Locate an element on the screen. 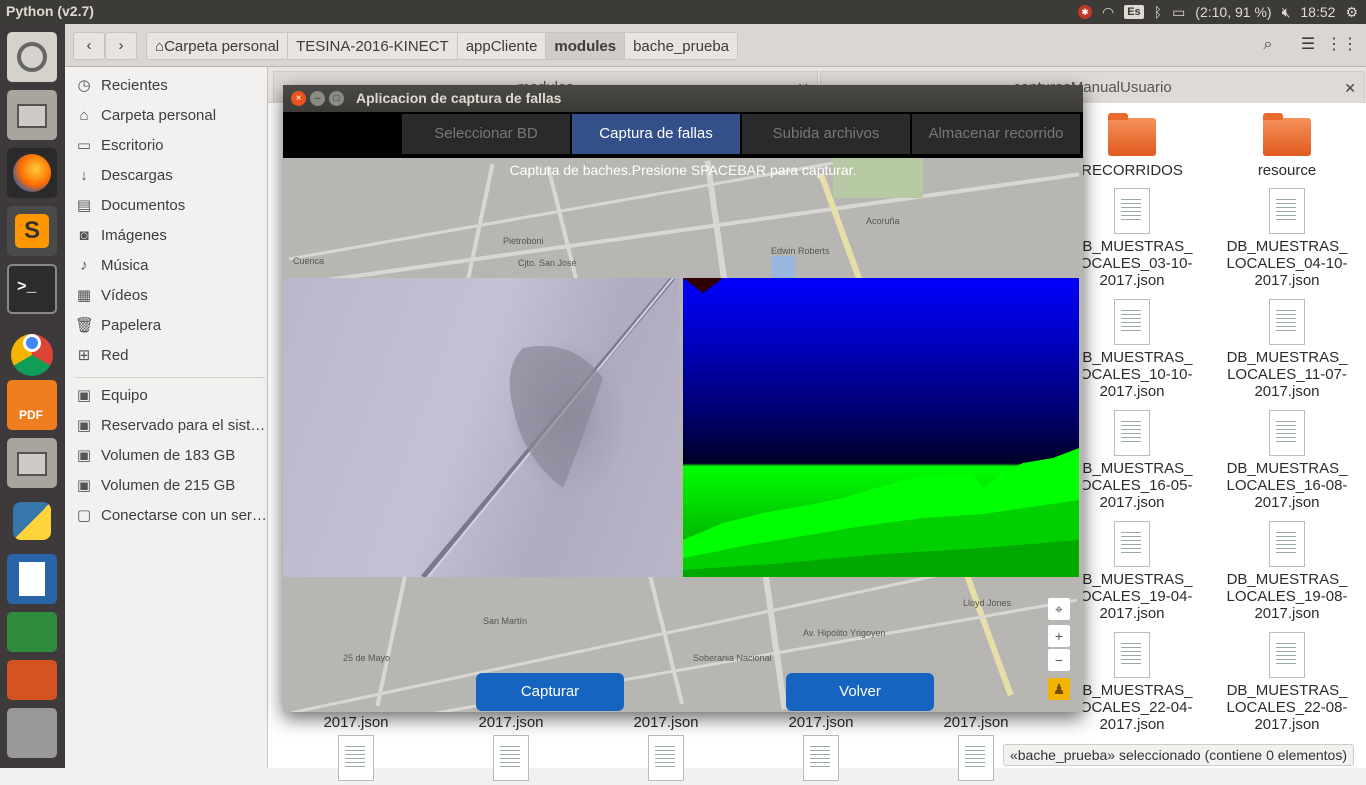 The height and width of the screenshot is (785, 1366). folder-icon is located at coordinates (1132, 134).